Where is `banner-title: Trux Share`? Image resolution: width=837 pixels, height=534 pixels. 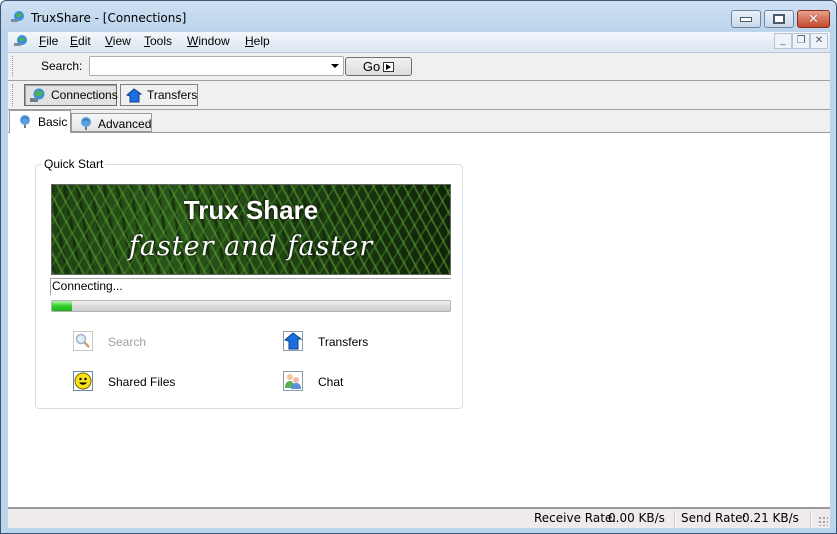
banner-title: Trux Share is located at coordinates (251, 210).